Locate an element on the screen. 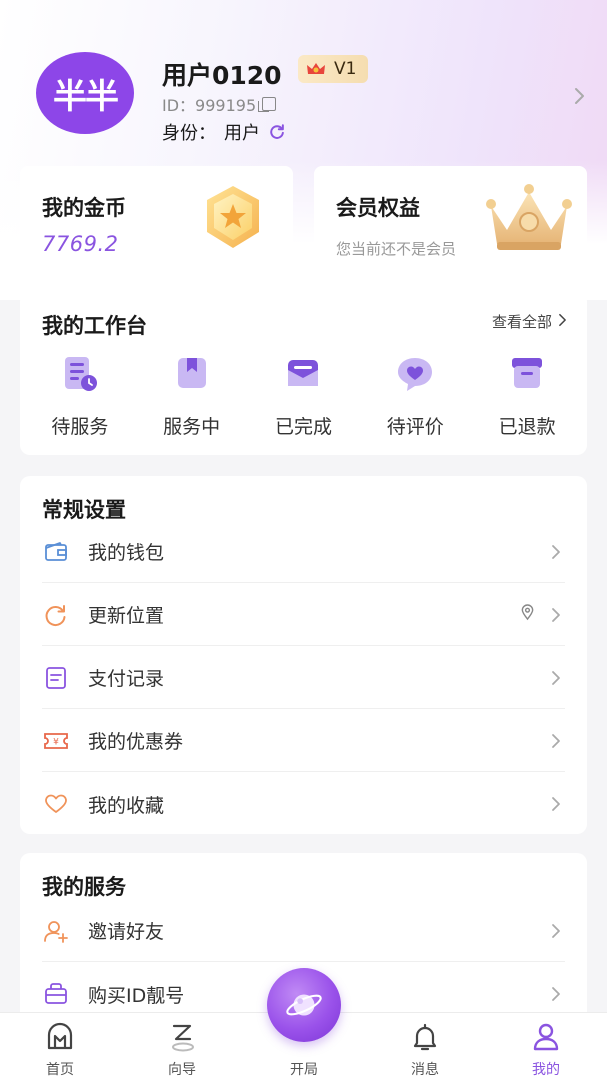  completed-icon is located at coordinates (303, 373).